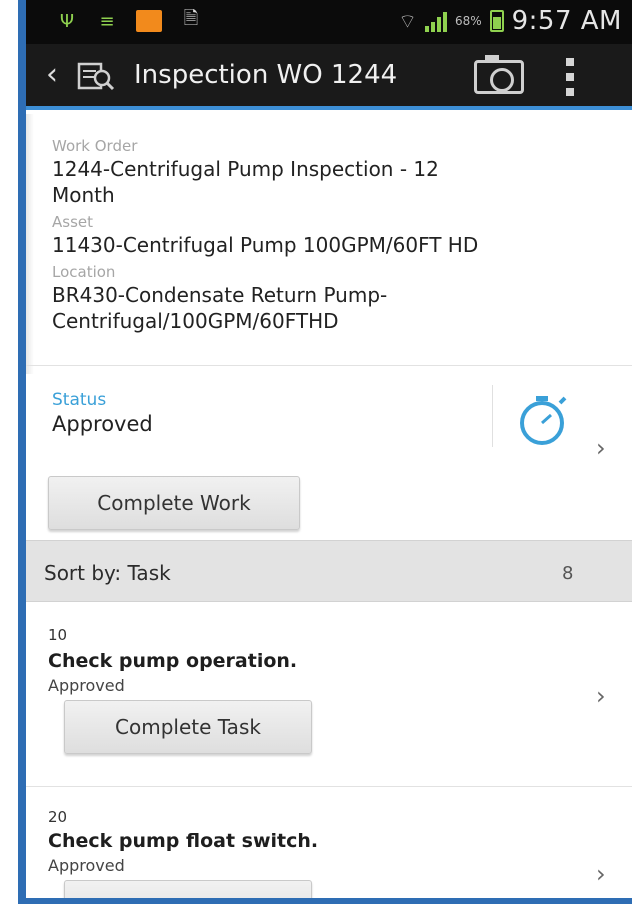  I want to click on sort-bar: Sort by: Task 8, so click(329, 571).